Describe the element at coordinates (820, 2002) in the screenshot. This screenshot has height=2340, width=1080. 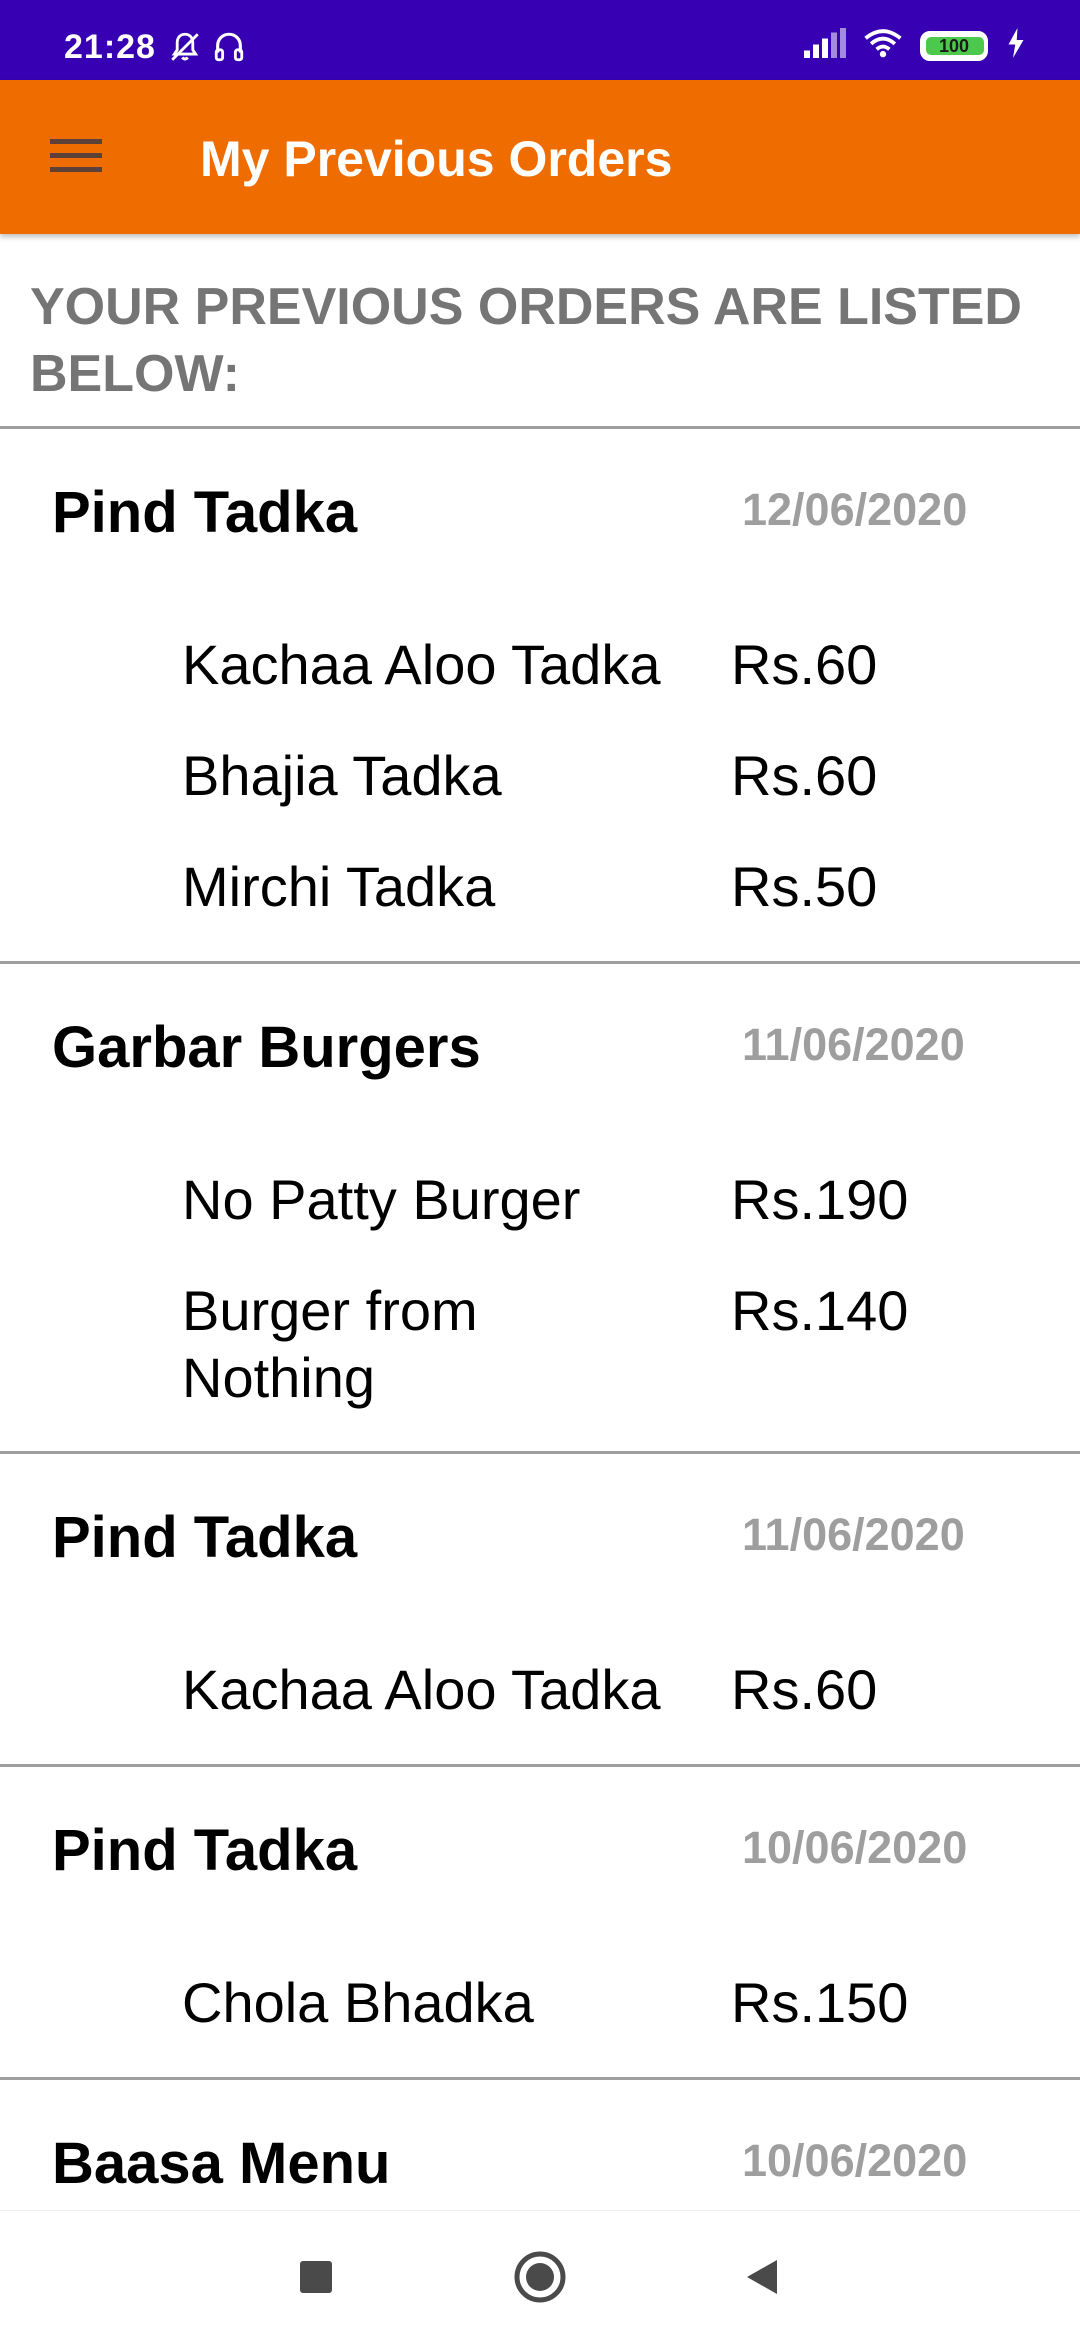
I see `order-item-price: Rs.150` at that location.